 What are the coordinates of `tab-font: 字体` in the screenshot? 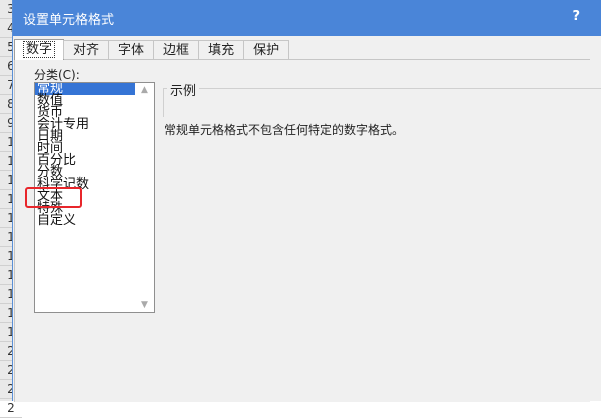 It's located at (131, 49).